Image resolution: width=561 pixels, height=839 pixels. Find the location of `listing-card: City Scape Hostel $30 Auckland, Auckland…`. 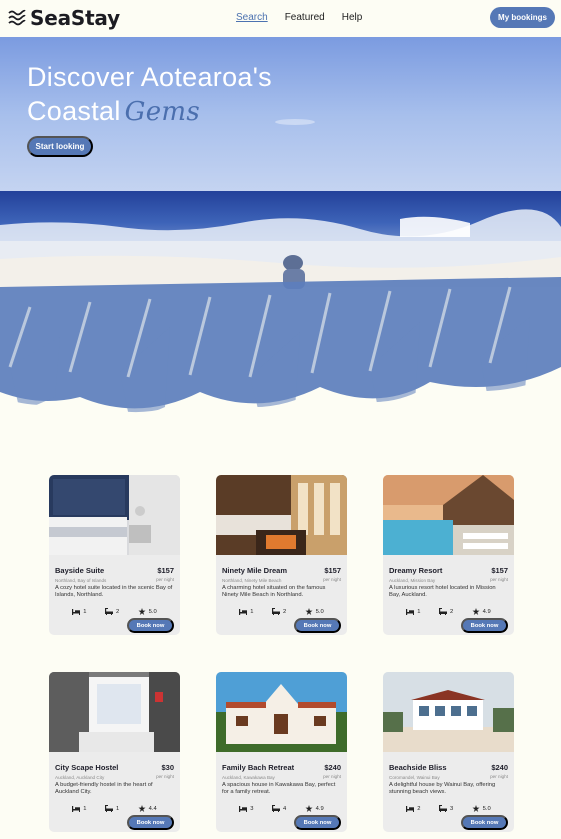

listing-card: City Scape Hostel $30 Auckland, Auckland… is located at coordinates (114, 752).